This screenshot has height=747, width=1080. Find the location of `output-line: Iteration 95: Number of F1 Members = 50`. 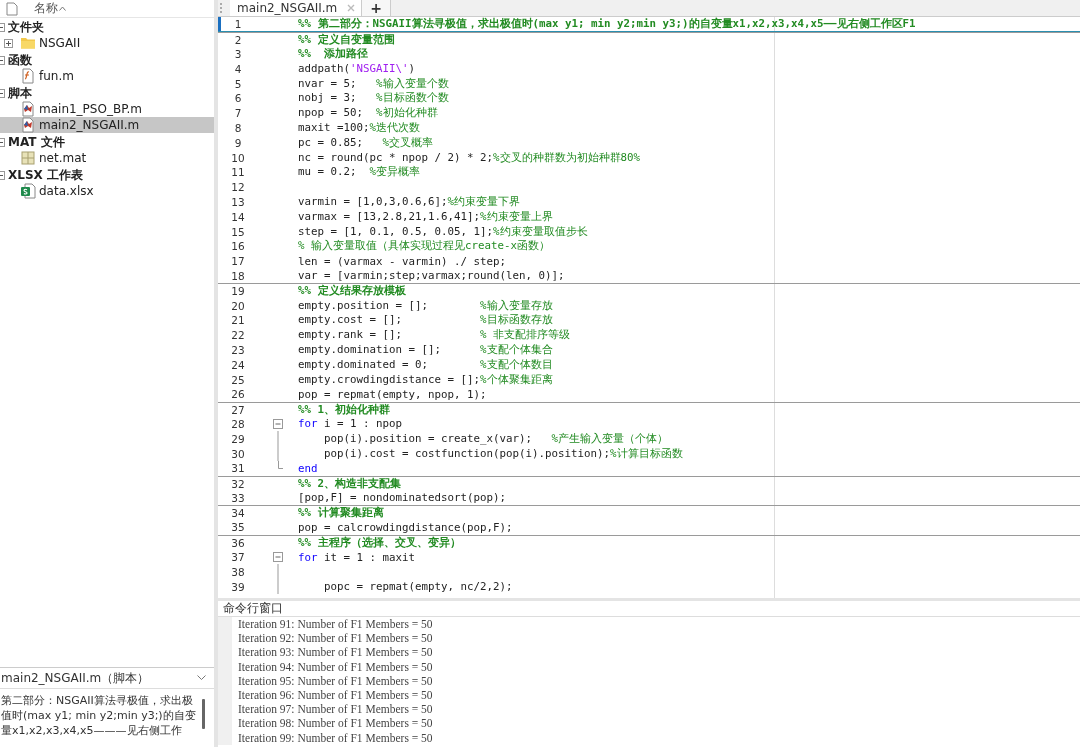

output-line: Iteration 95: Number of F1 Members = 50 is located at coordinates (336, 680).